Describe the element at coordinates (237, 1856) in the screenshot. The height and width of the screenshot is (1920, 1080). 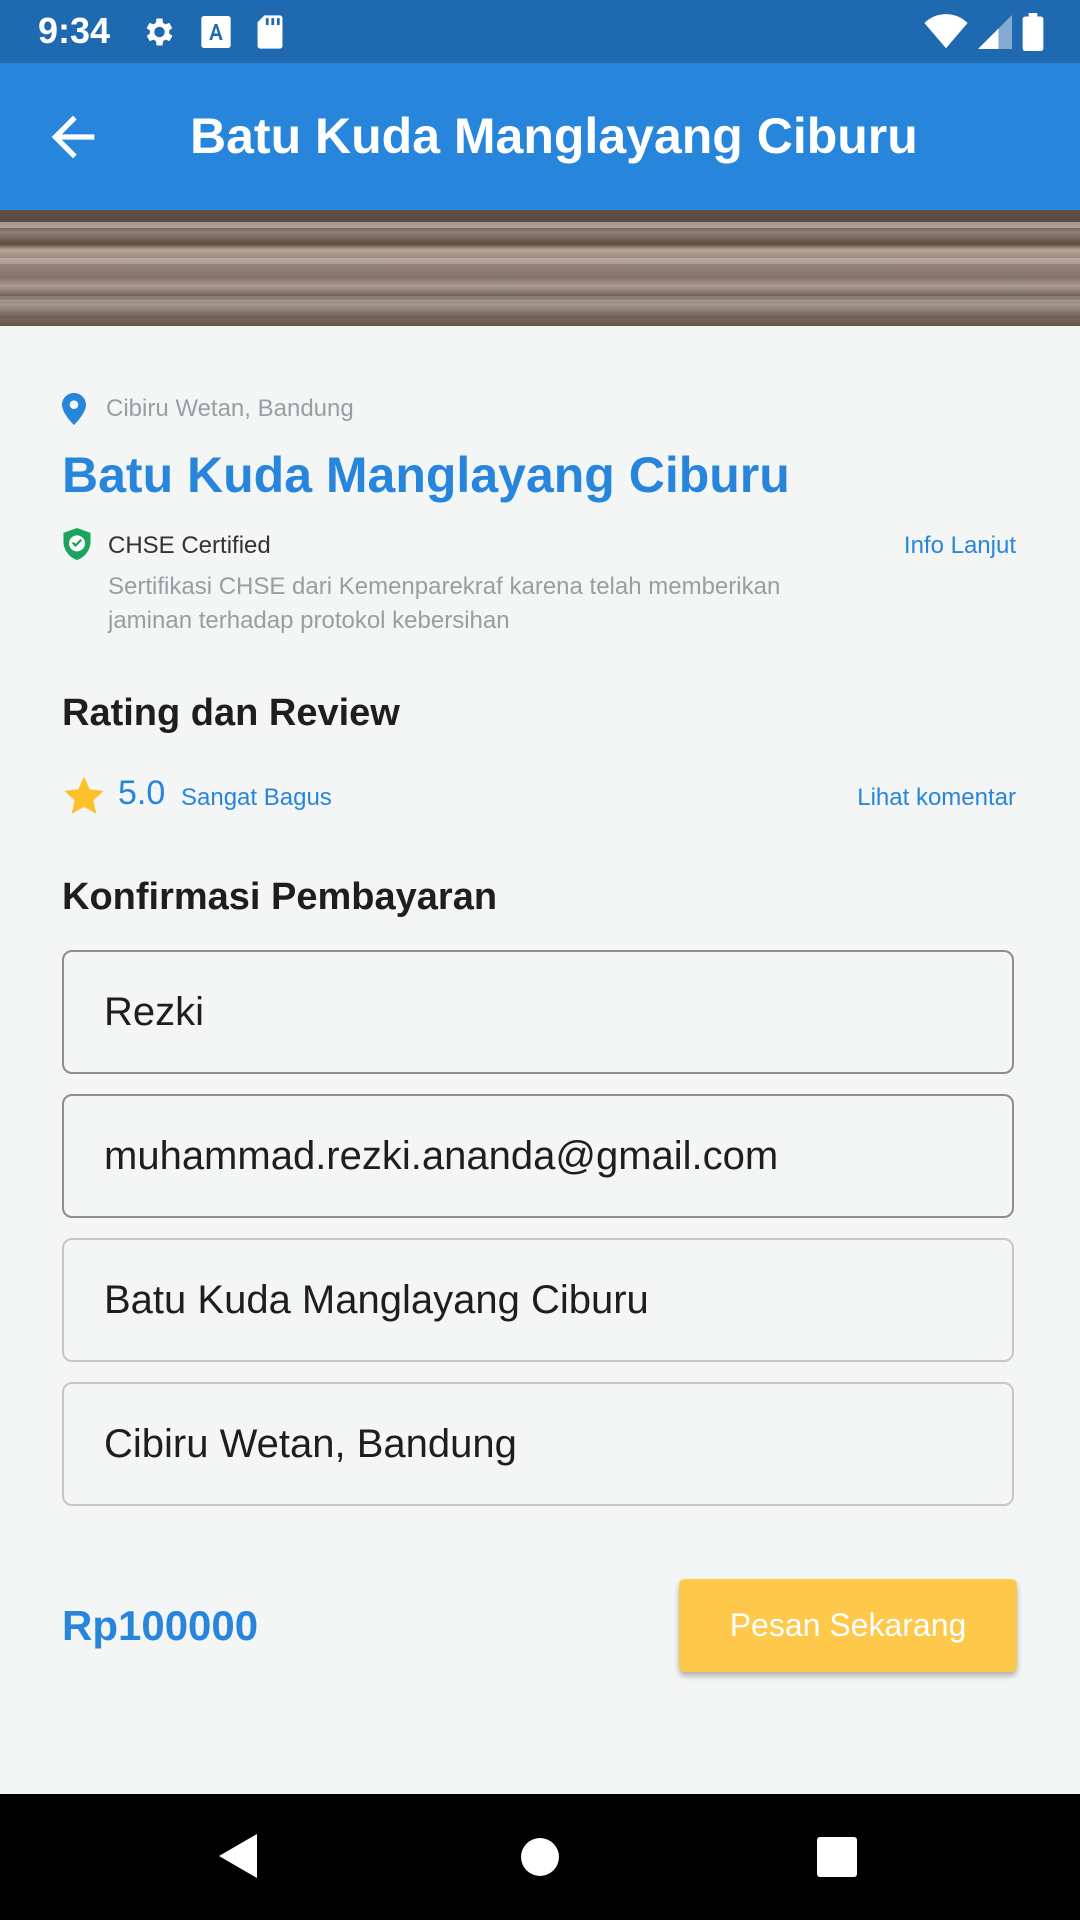
I see `nav-back-icon` at that location.